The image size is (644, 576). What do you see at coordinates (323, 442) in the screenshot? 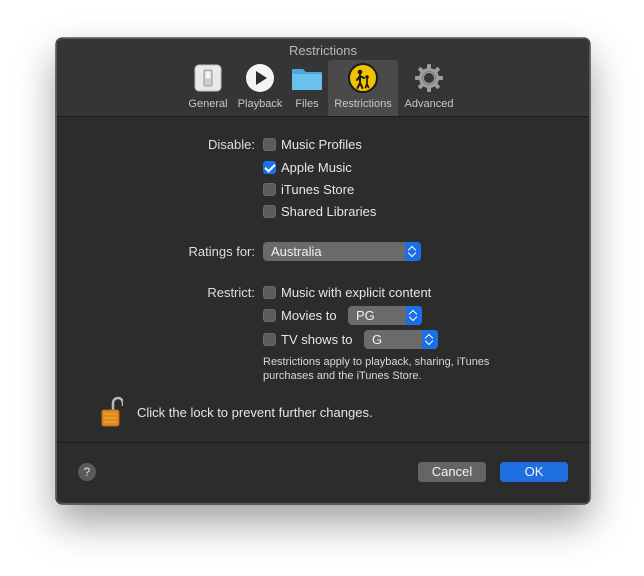
I see `footer-divider` at bounding box center [323, 442].